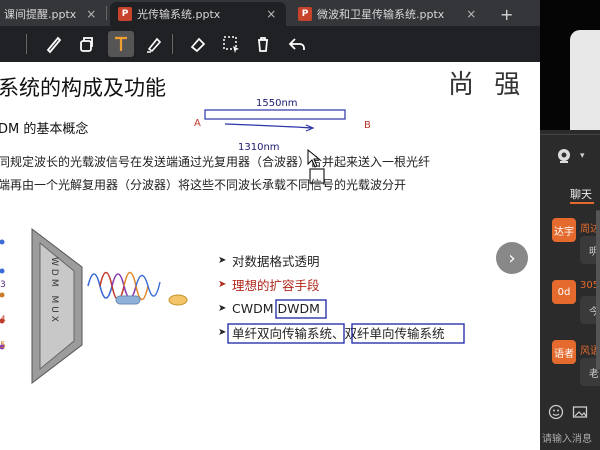 Image resolution: width=600 pixels, height=450 pixels. Describe the element at coordinates (585, 80) in the screenshot. I see `video-person` at that location.